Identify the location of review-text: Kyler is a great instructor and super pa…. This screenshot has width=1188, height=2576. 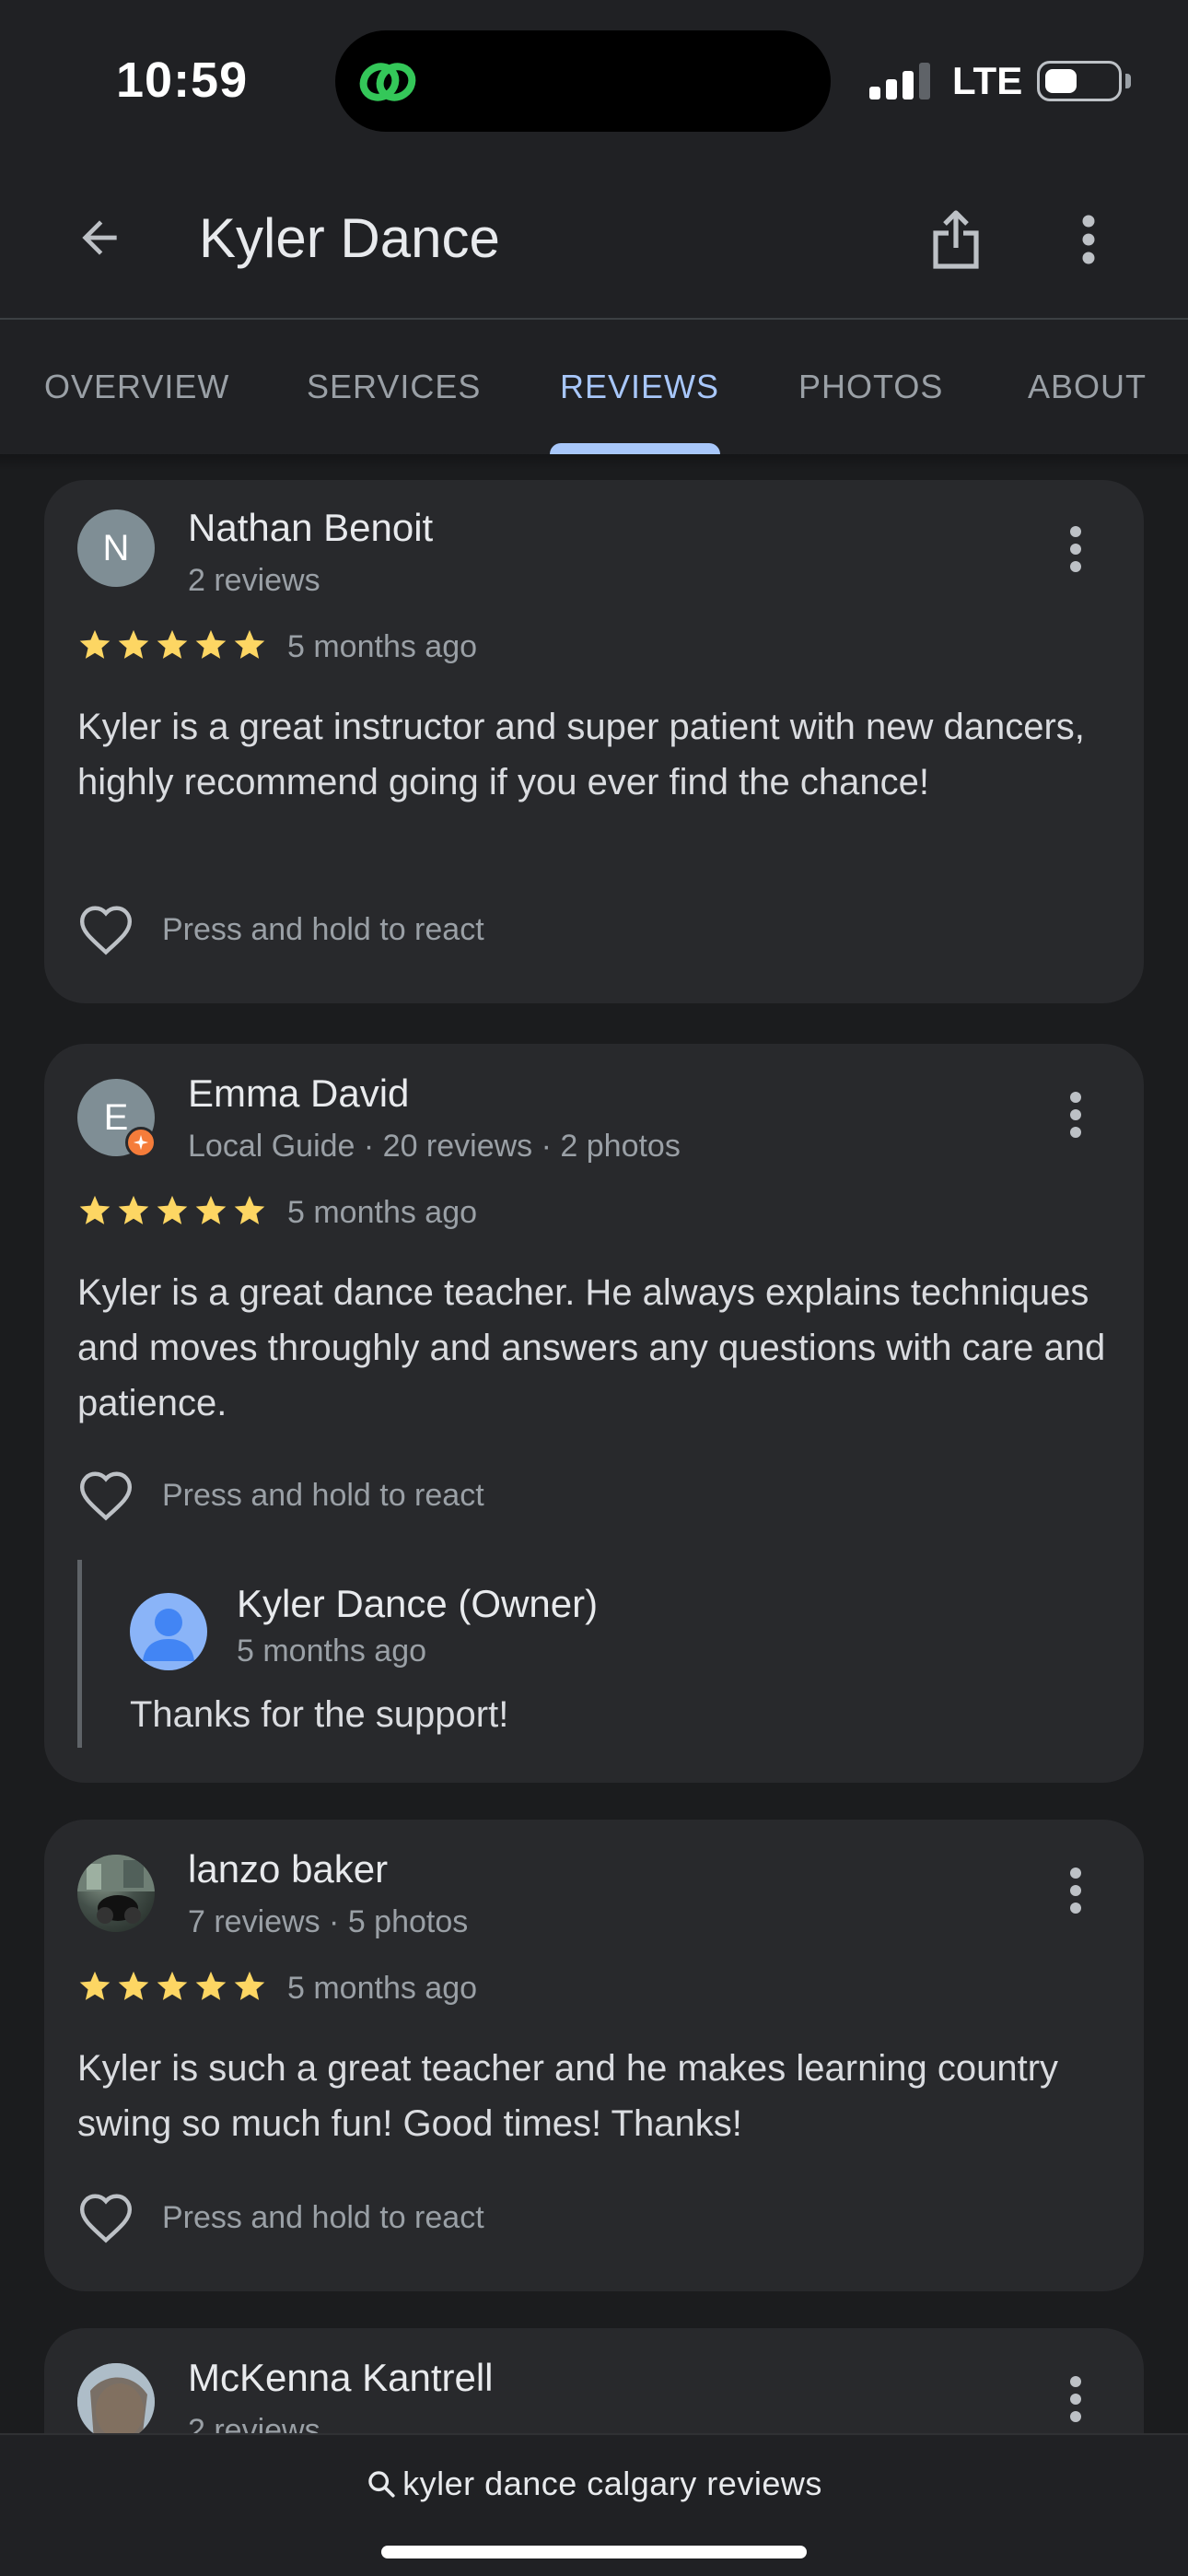
(581, 754).